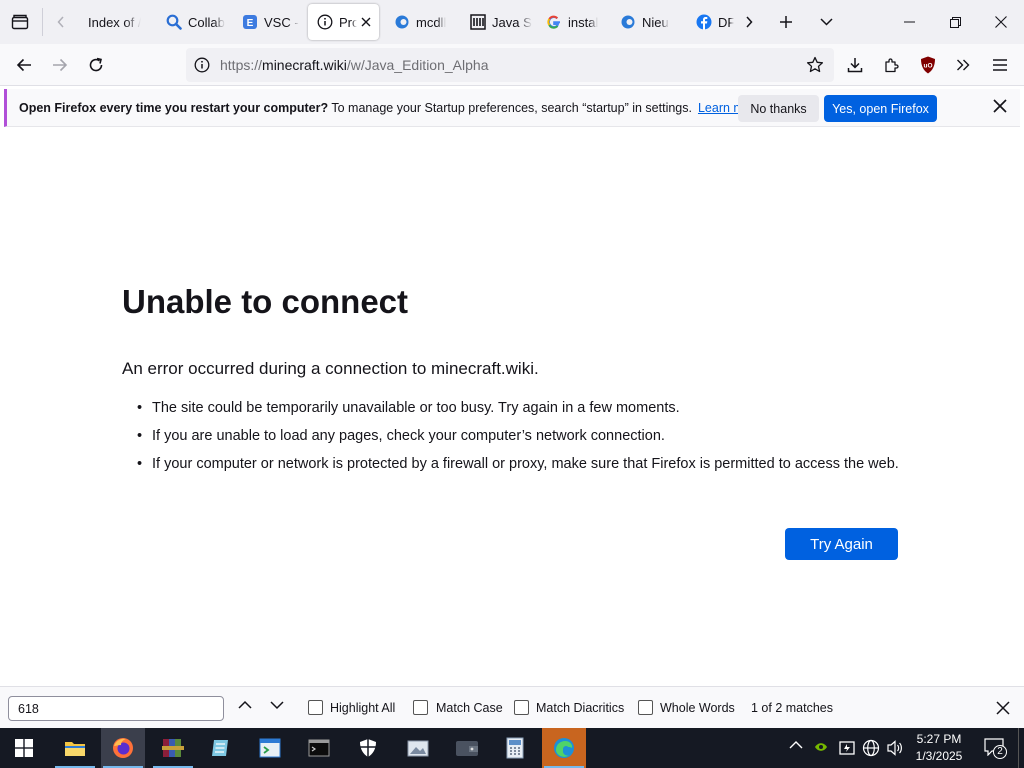 The width and height of the screenshot is (1024, 768). I want to click on find-input, so click(116, 708).